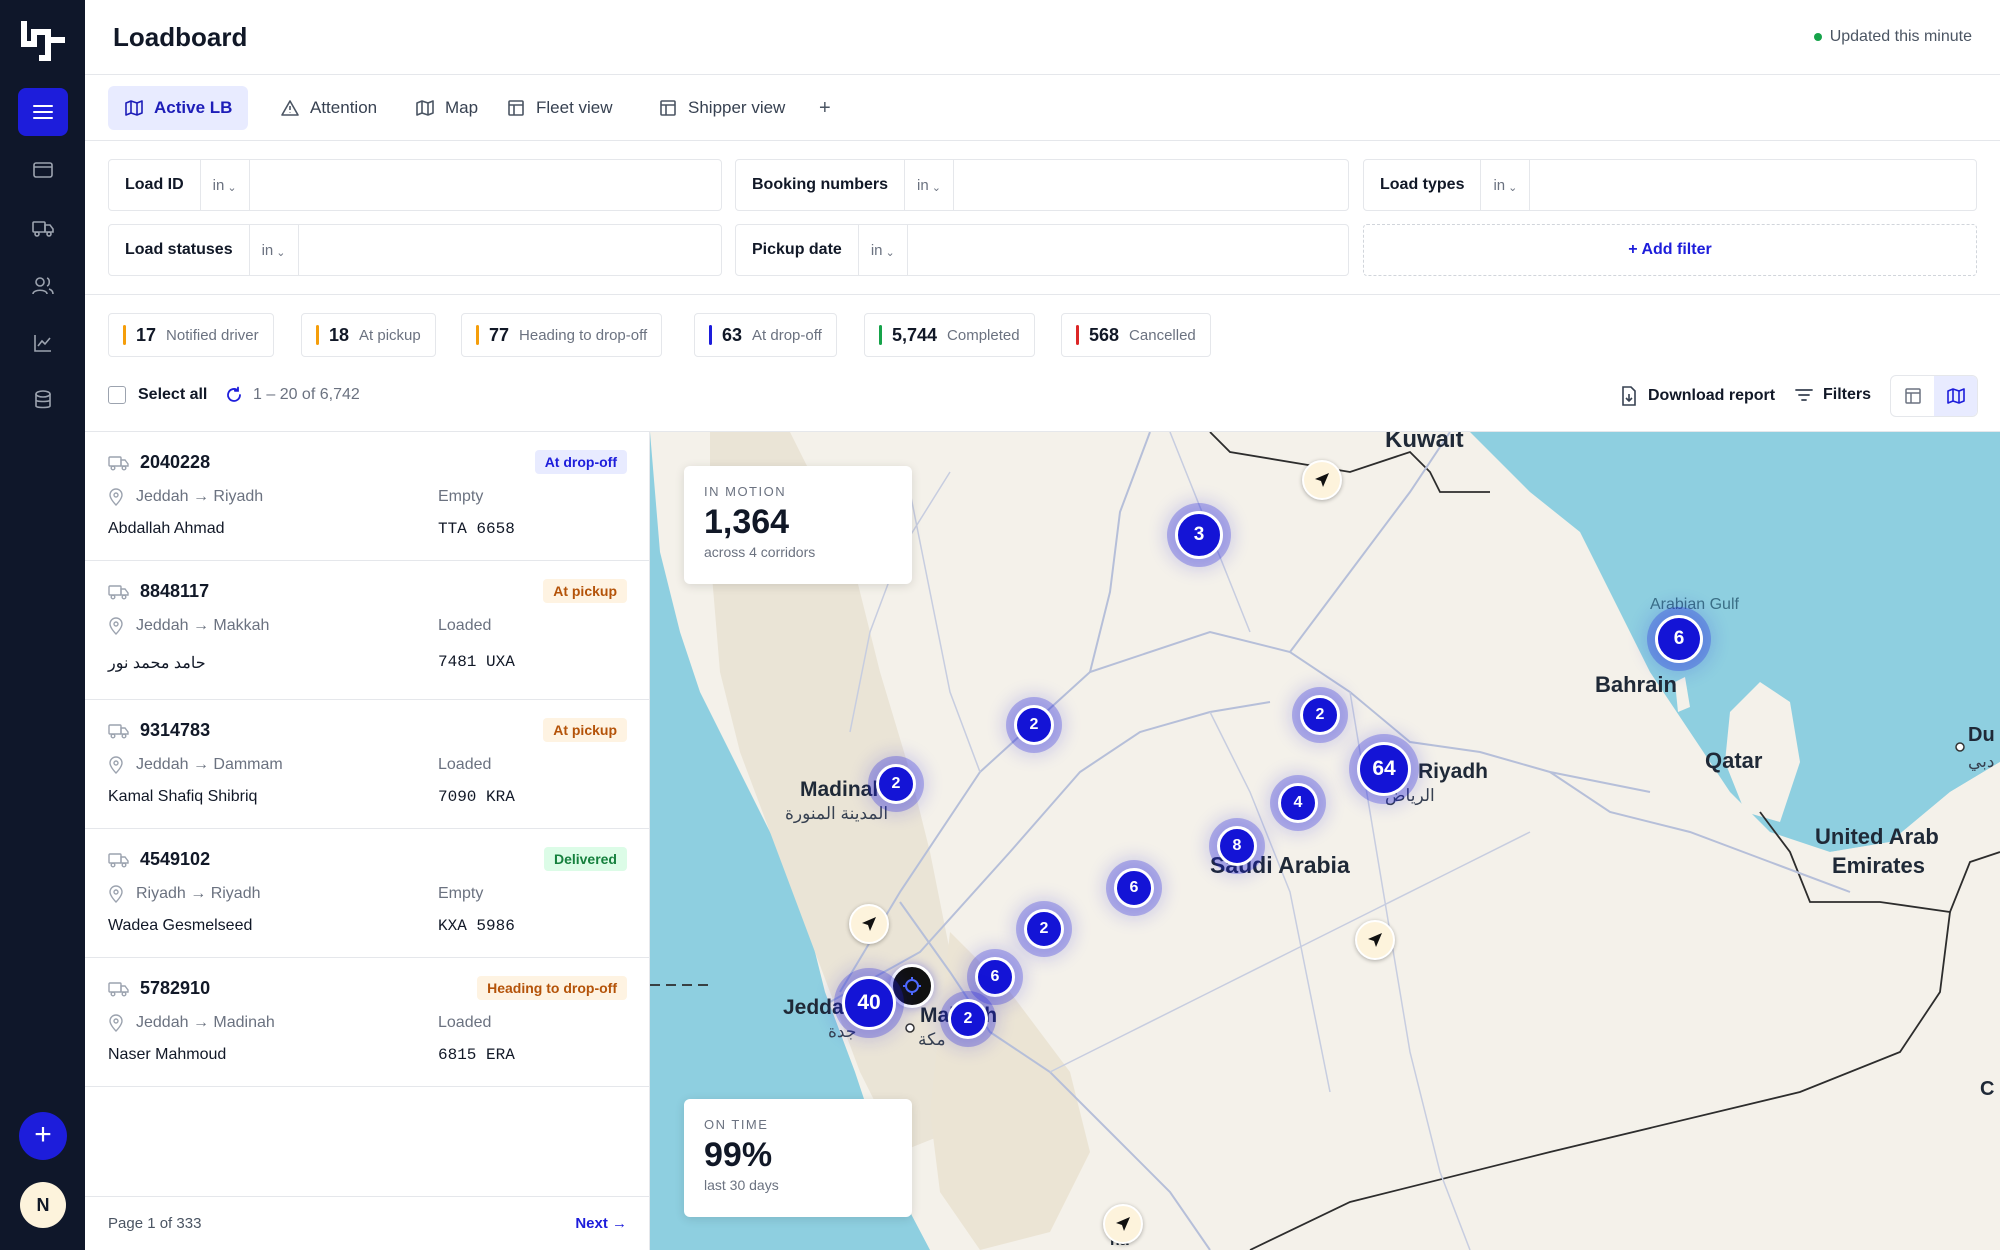 Image resolution: width=2000 pixels, height=1250 pixels. What do you see at coordinates (912, 986) in the screenshot?
I see `selected-vehicle-marker` at bounding box center [912, 986].